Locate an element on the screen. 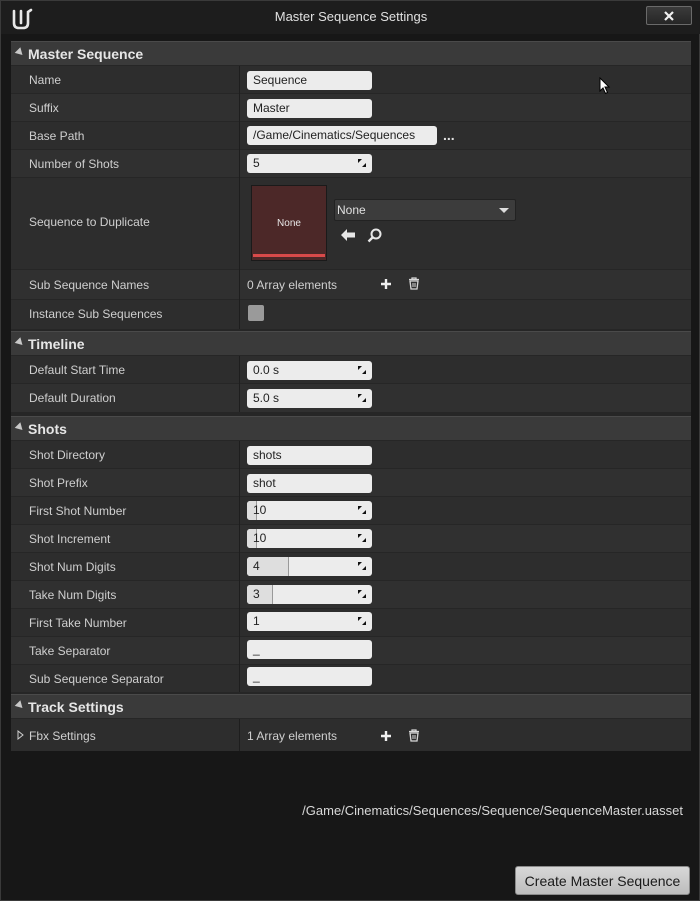  property-label: First Take Number is located at coordinates (78, 623).